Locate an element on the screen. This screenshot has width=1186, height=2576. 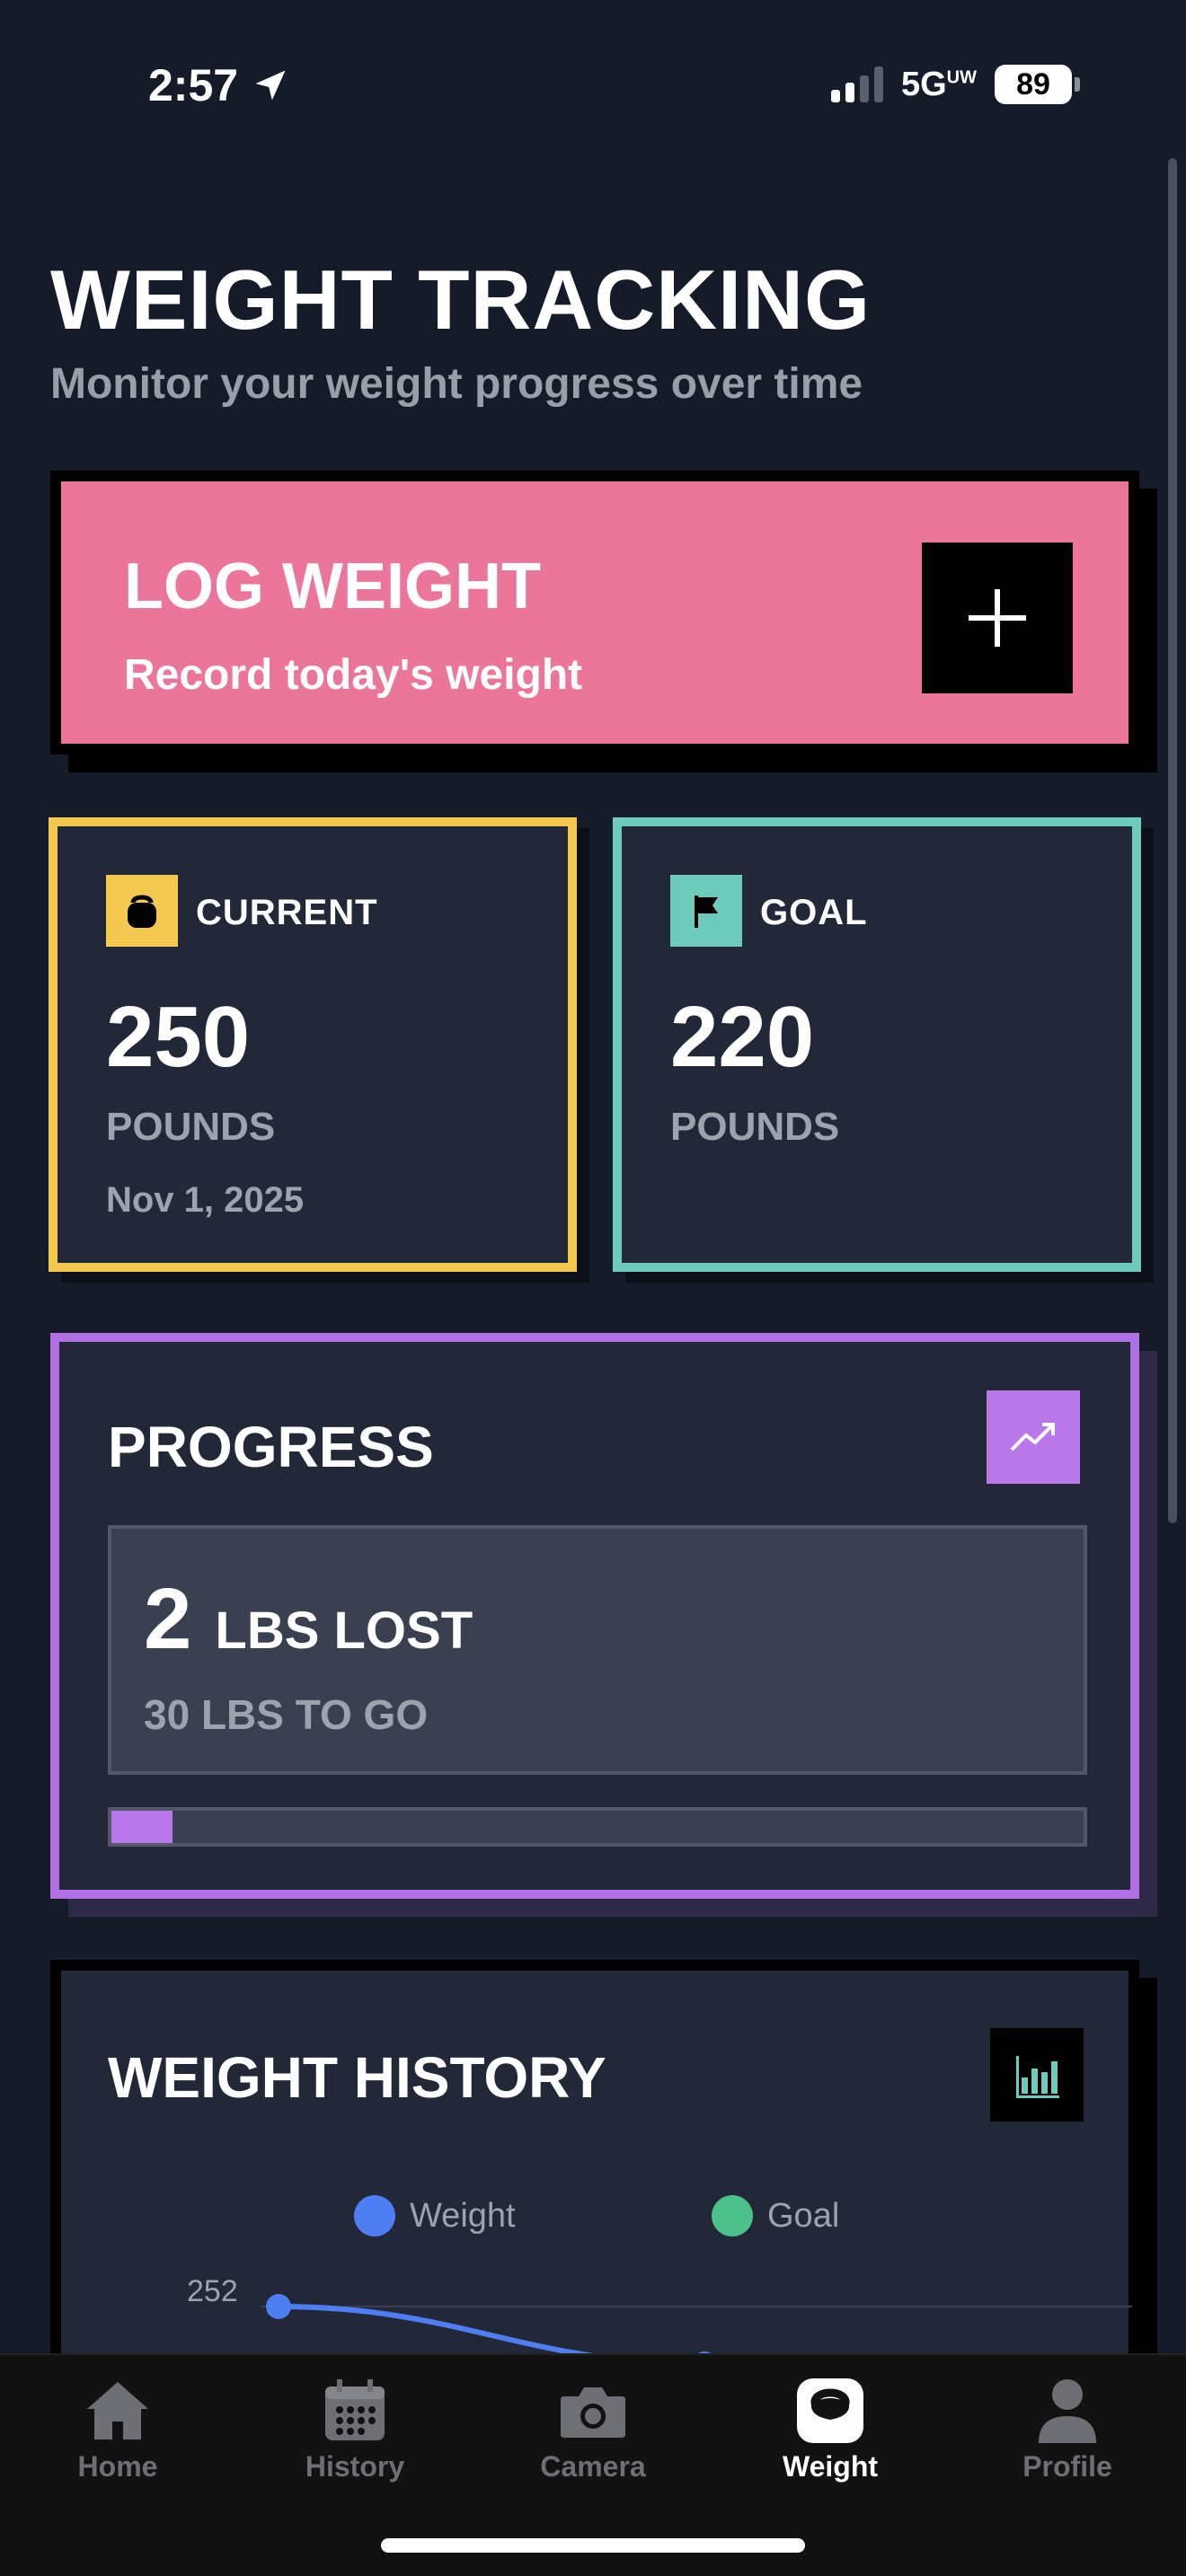
status-time-text: 2:57 is located at coordinates (193, 85).